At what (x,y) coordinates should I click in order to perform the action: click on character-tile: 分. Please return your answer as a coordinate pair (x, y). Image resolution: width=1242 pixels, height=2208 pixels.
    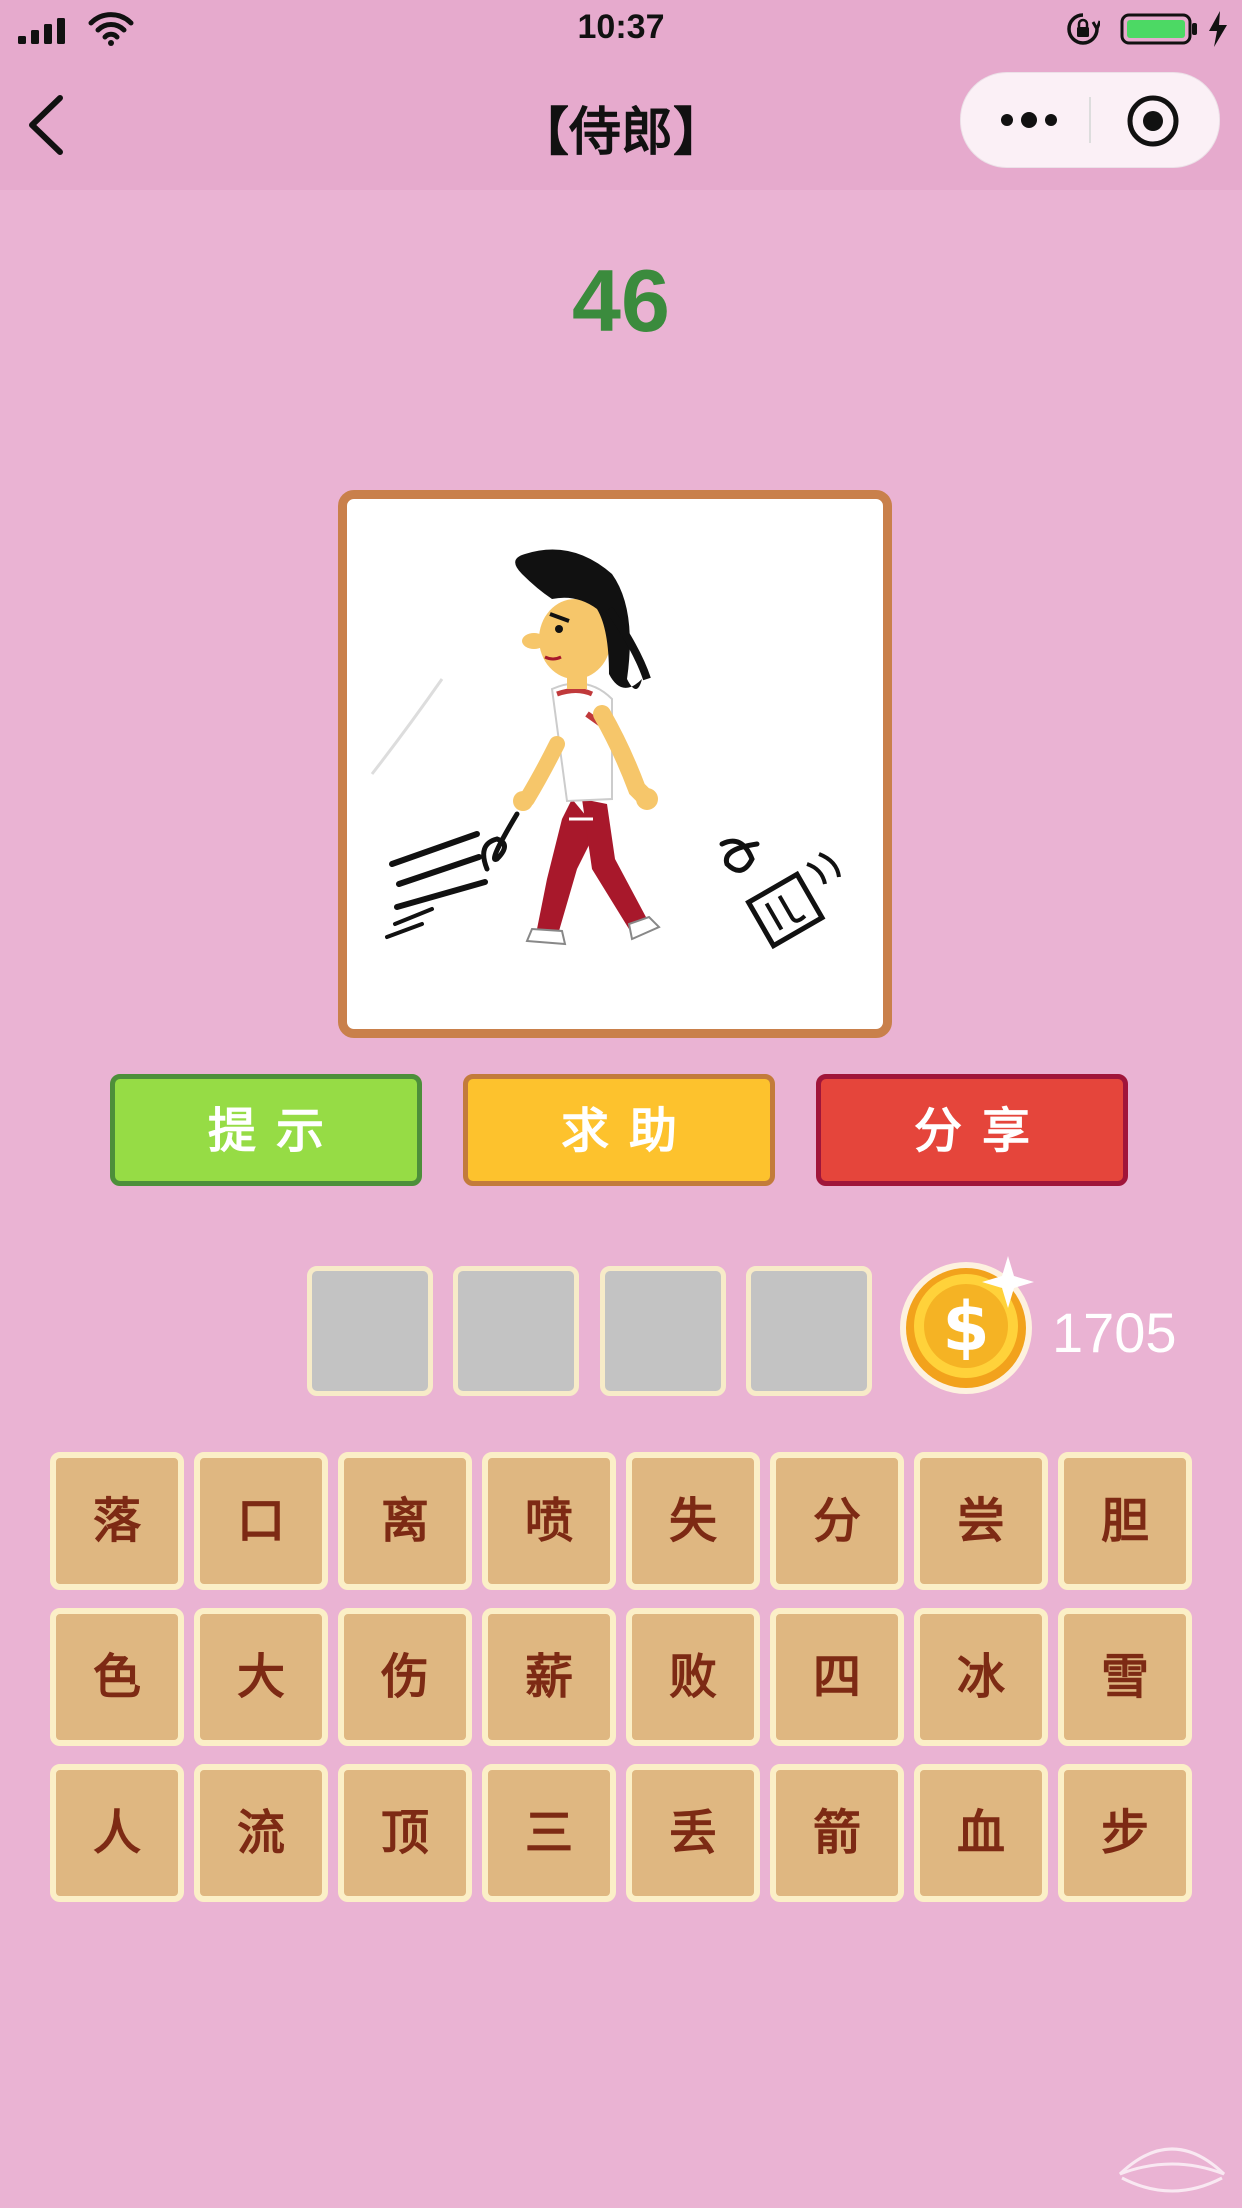
    Looking at the image, I should click on (837, 1521).